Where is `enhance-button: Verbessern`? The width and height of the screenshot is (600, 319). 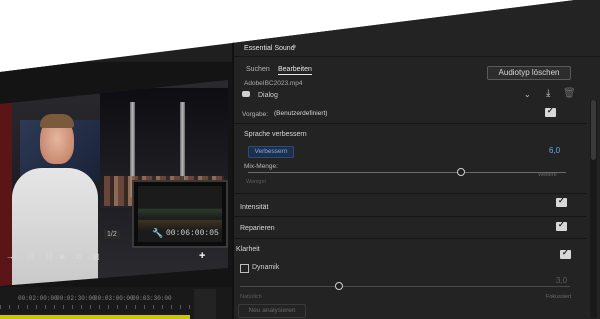 enhance-button: Verbessern is located at coordinates (271, 152).